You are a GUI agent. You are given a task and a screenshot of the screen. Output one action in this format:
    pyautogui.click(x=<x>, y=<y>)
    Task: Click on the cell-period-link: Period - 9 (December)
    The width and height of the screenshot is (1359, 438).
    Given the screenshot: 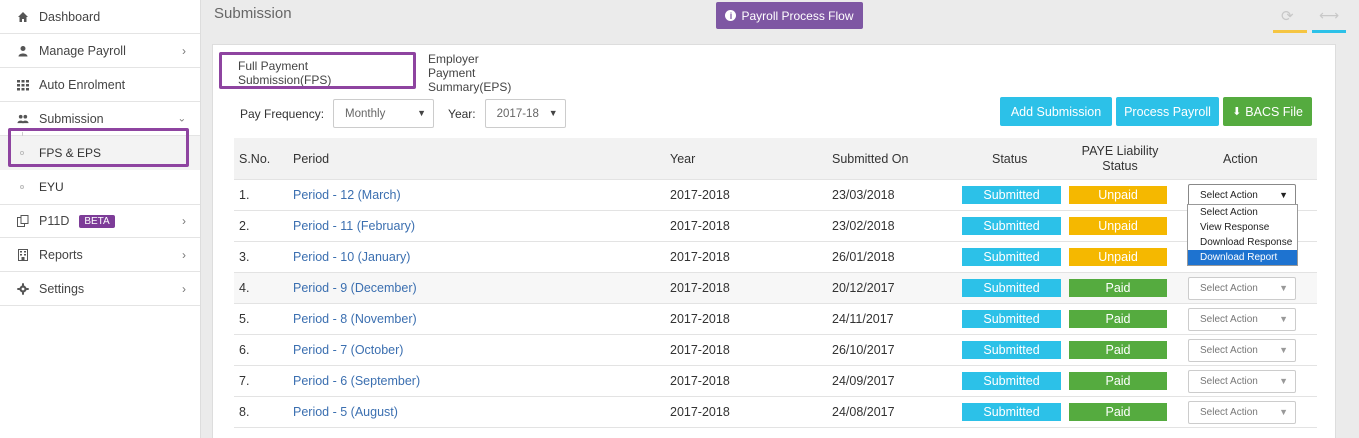 What is the action you would take?
    pyautogui.click(x=355, y=288)
    